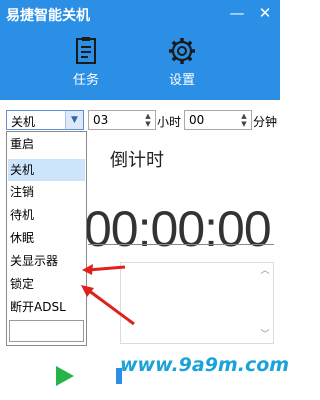 This screenshot has width=320, height=400. Describe the element at coordinates (46, 331) in the screenshot. I see `dropdown-input-box` at that location.